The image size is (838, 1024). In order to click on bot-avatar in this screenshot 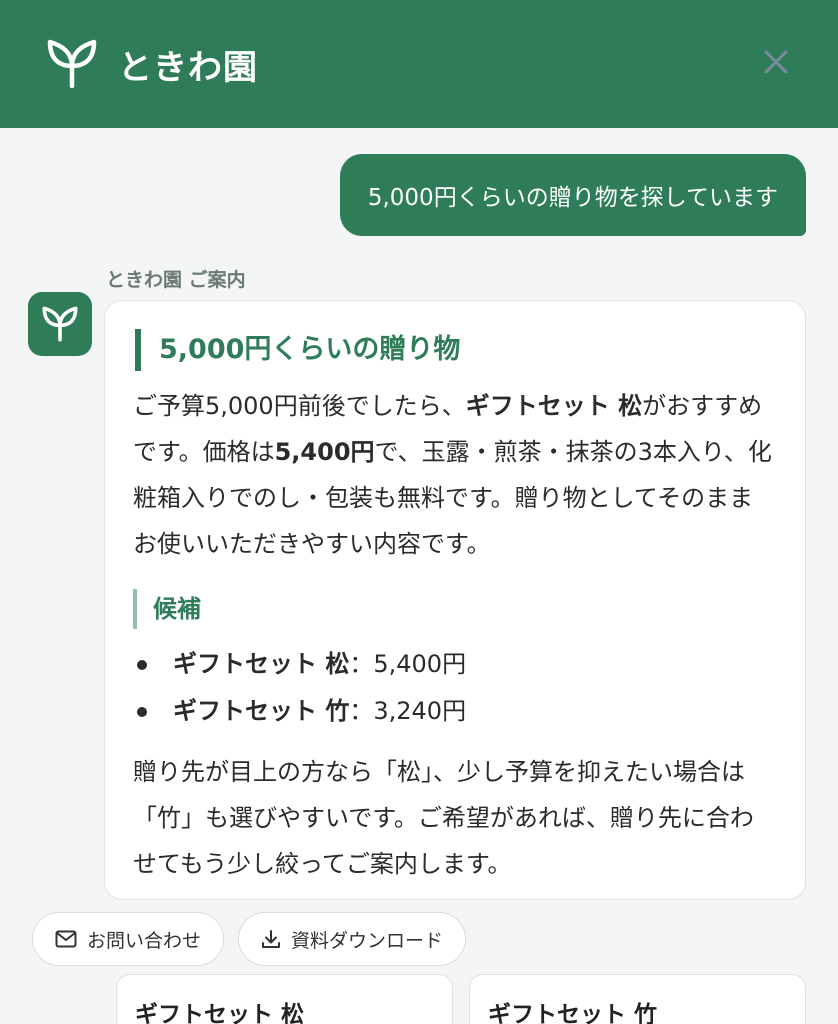, I will do `click(60, 324)`.